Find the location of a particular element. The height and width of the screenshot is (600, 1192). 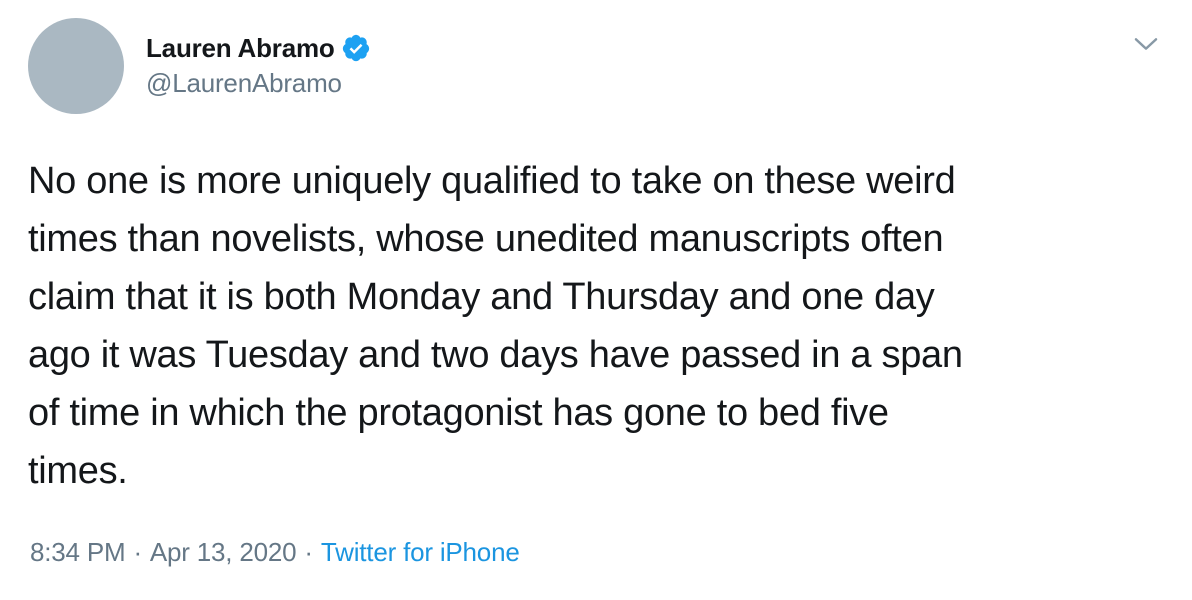

author-display-name: Lauren Abramo is located at coordinates (240, 48).